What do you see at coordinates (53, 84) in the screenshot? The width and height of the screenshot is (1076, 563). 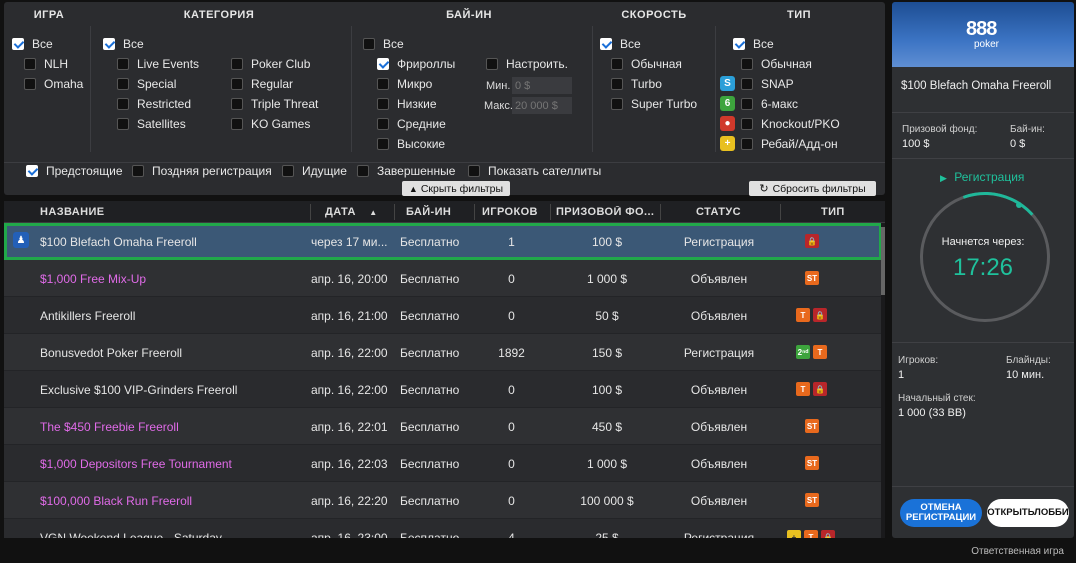 I see `game-omaha-checkbox: Omaha` at bounding box center [53, 84].